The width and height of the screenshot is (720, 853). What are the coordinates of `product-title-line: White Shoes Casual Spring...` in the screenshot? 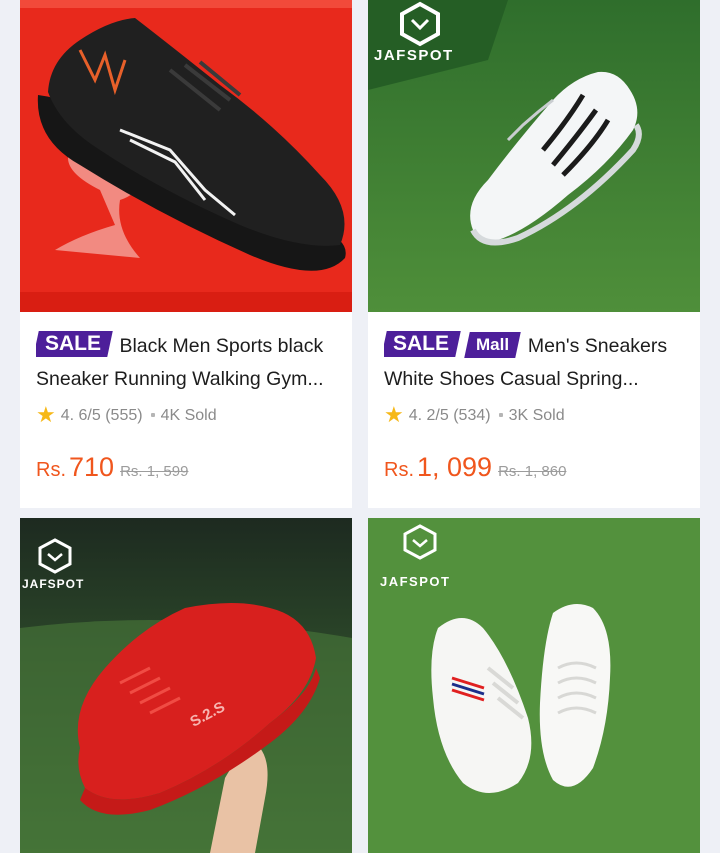 It's located at (511, 379).